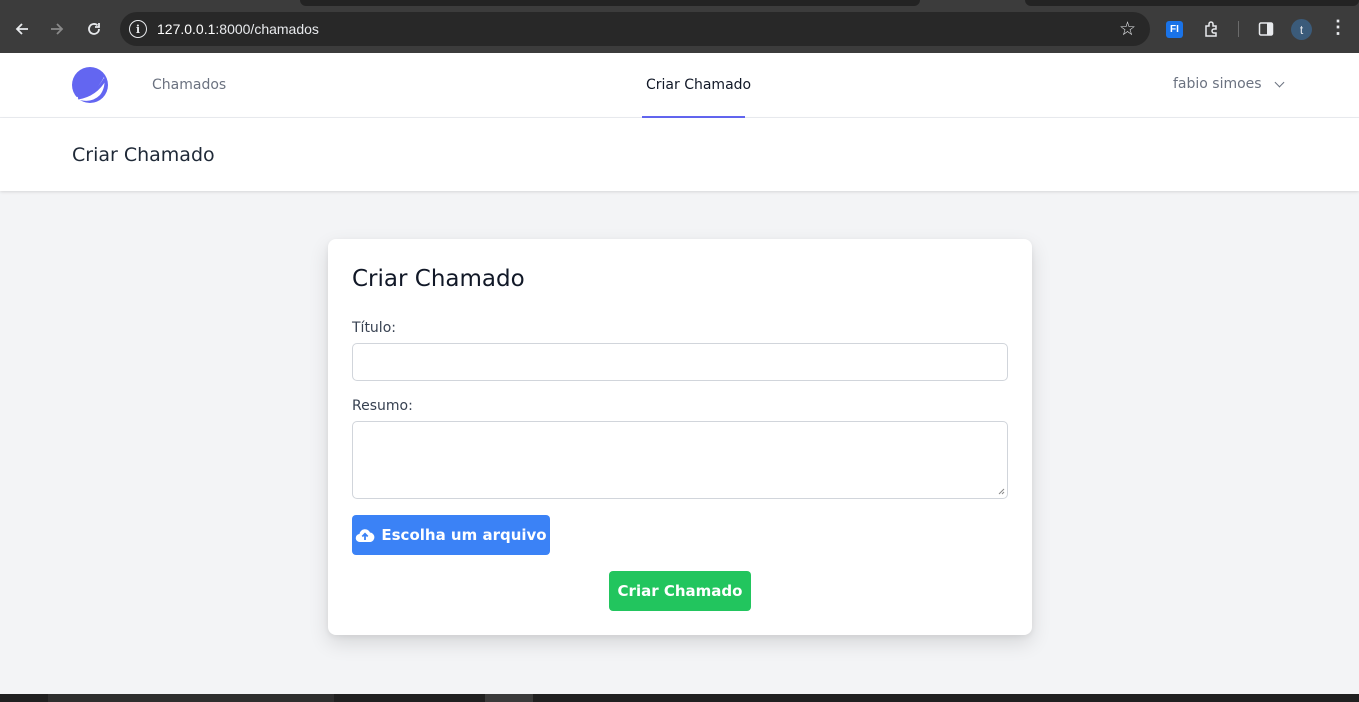  Describe the element at coordinates (680, 460) in the screenshot. I see `resumo-textarea` at that location.